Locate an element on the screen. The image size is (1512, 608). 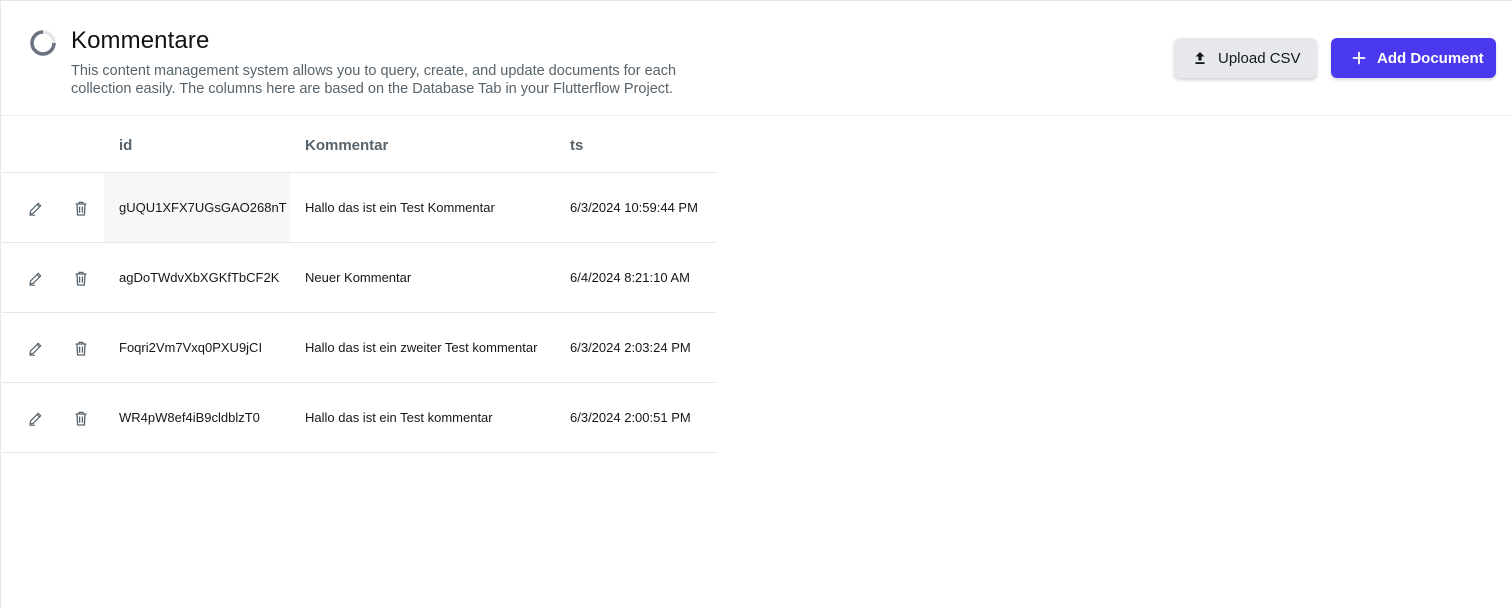
cell-id: agDoTWdvXbXGKfTbCF2K is located at coordinates (199, 277).